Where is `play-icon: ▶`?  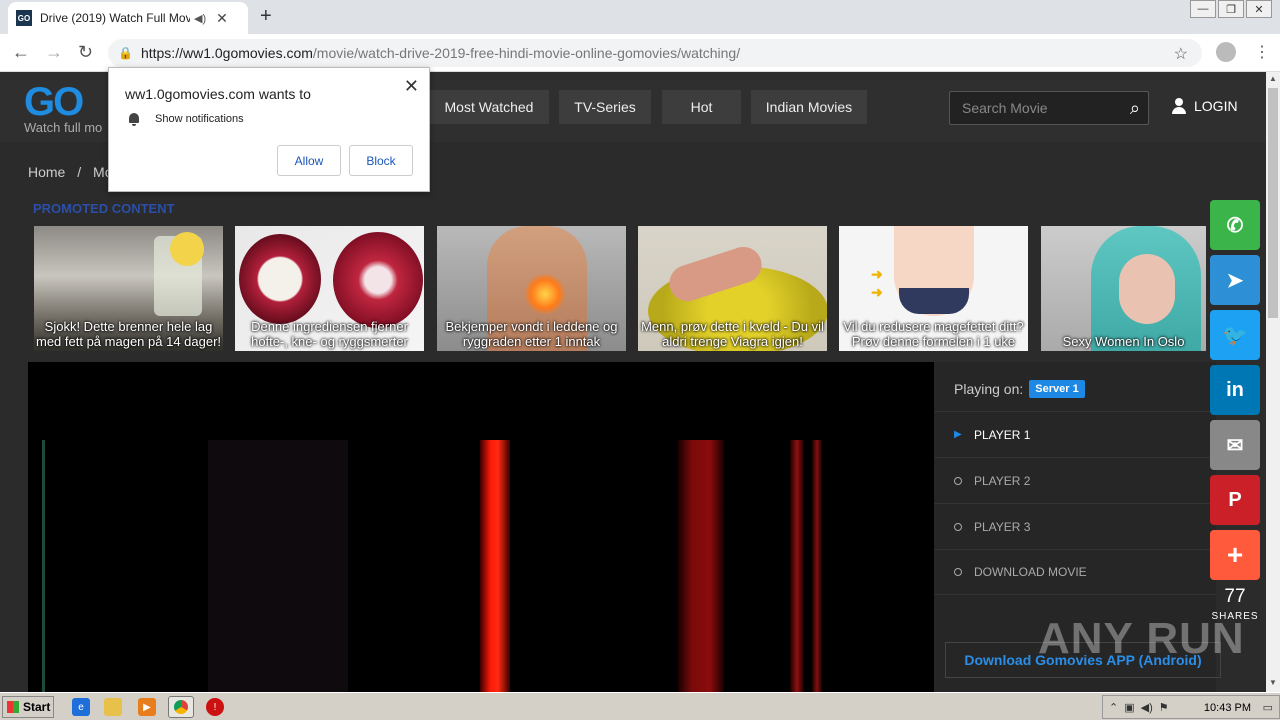 play-icon: ▶ is located at coordinates (958, 434).